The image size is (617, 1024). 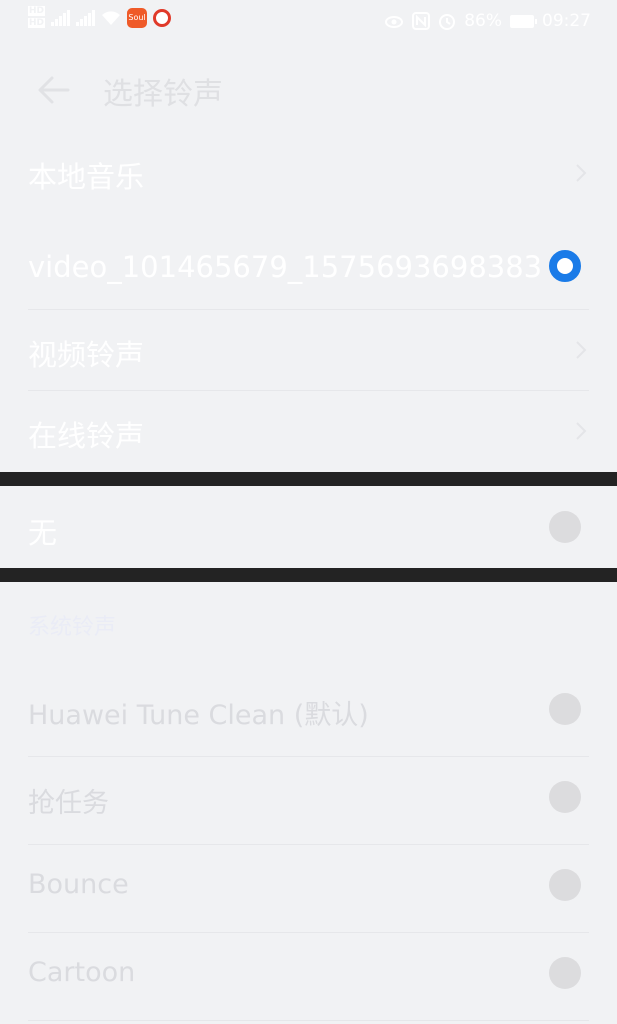 What do you see at coordinates (308, 527) in the screenshot?
I see `list-item-none: 无` at bounding box center [308, 527].